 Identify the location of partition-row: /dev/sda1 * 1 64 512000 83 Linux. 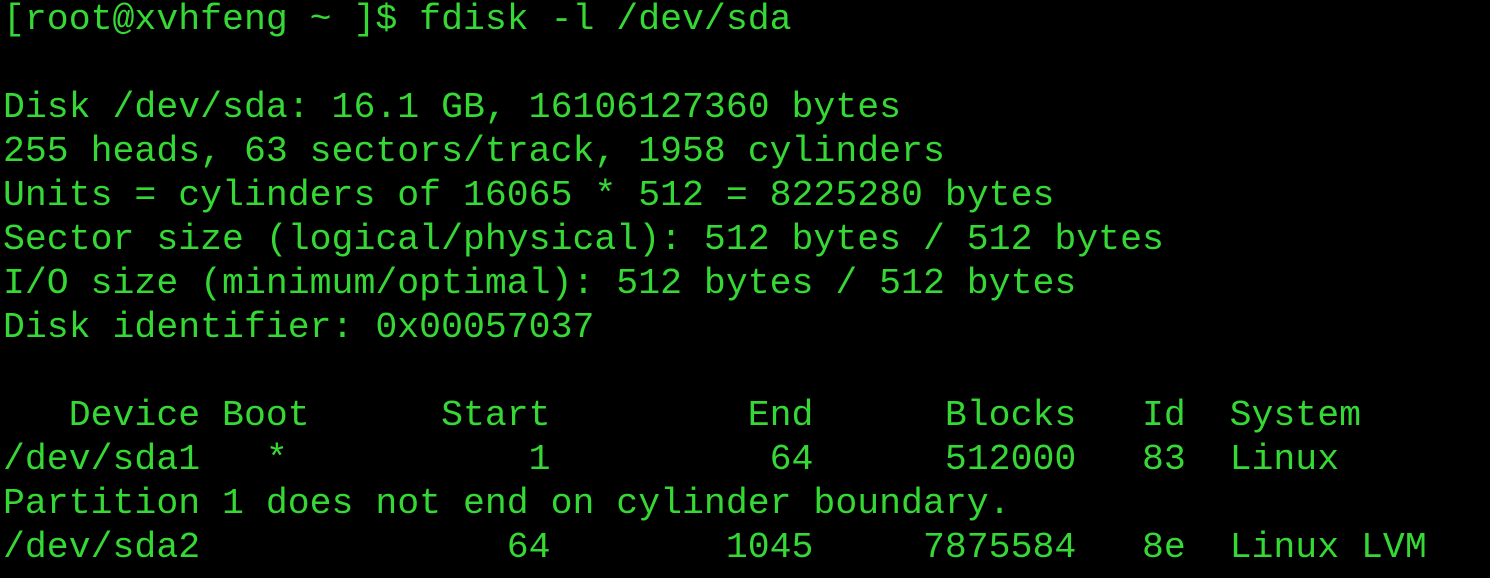
(671, 459).